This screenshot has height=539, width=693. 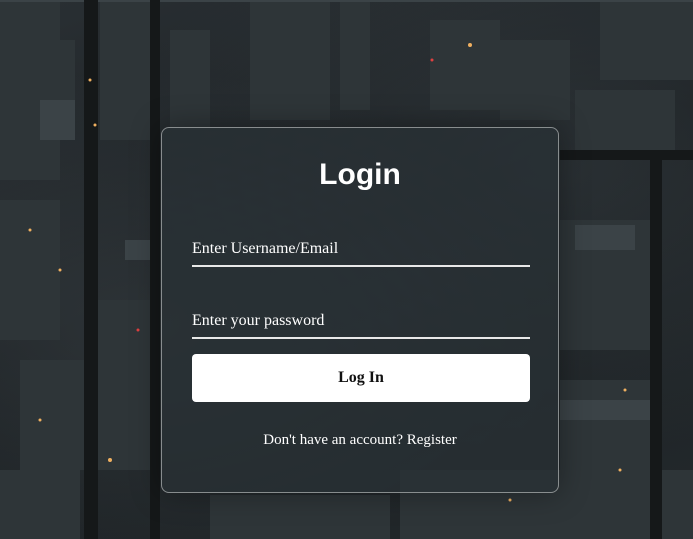 I want to click on username-field-wrapper, so click(x=361, y=250).